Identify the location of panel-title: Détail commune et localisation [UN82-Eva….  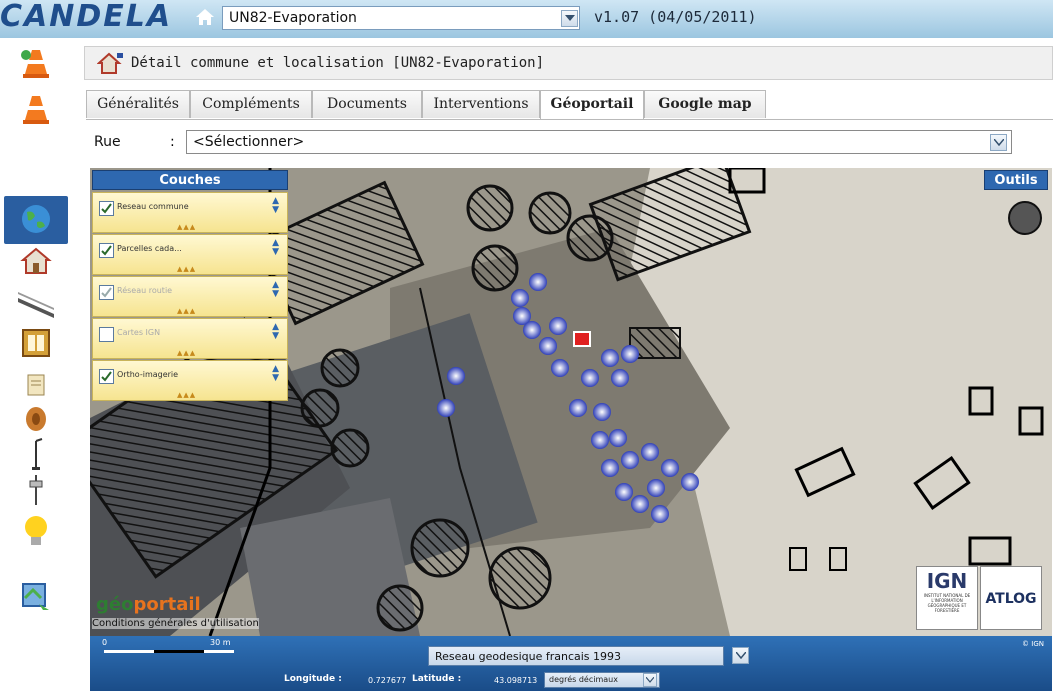
(338, 63).